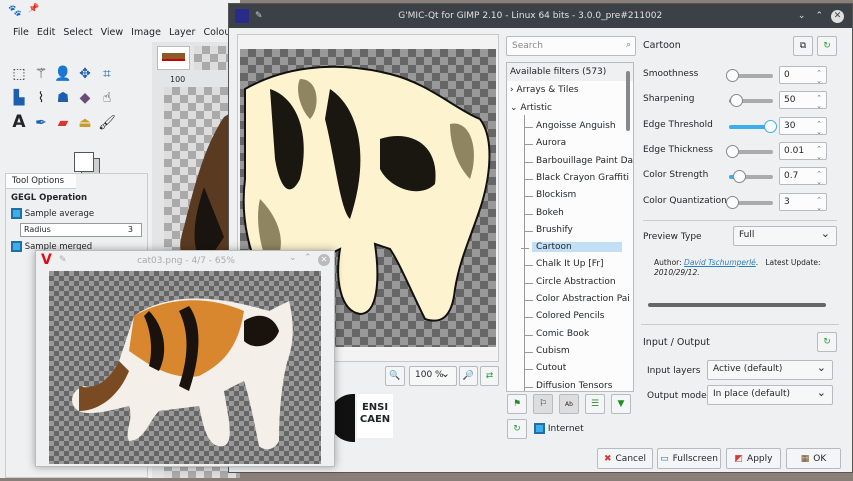  Describe the element at coordinates (77, 32) in the screenshot. I see `menu-select: Select` at that location.